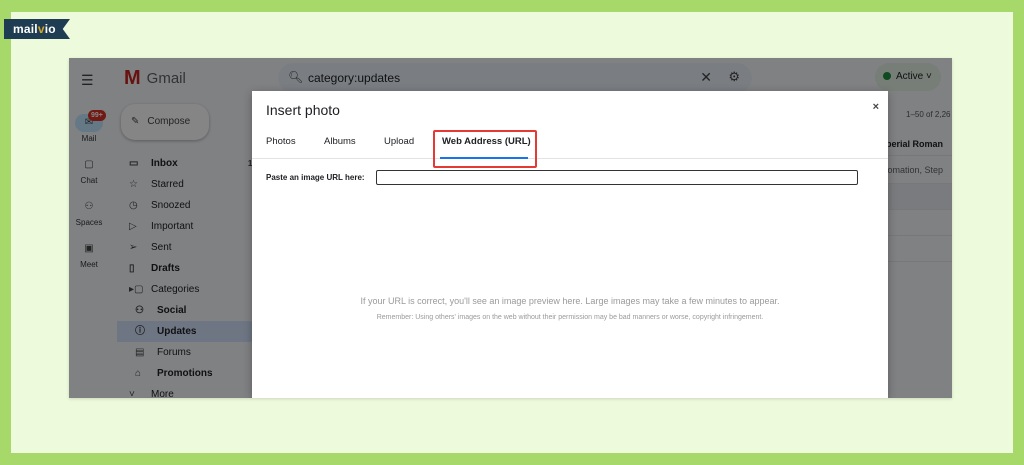 The width and height of the screenshot is (1024, 465). Describe the element at coordinates (37, 29) in the screenshot. I see `mailvio-logo: mailvio` at that location.